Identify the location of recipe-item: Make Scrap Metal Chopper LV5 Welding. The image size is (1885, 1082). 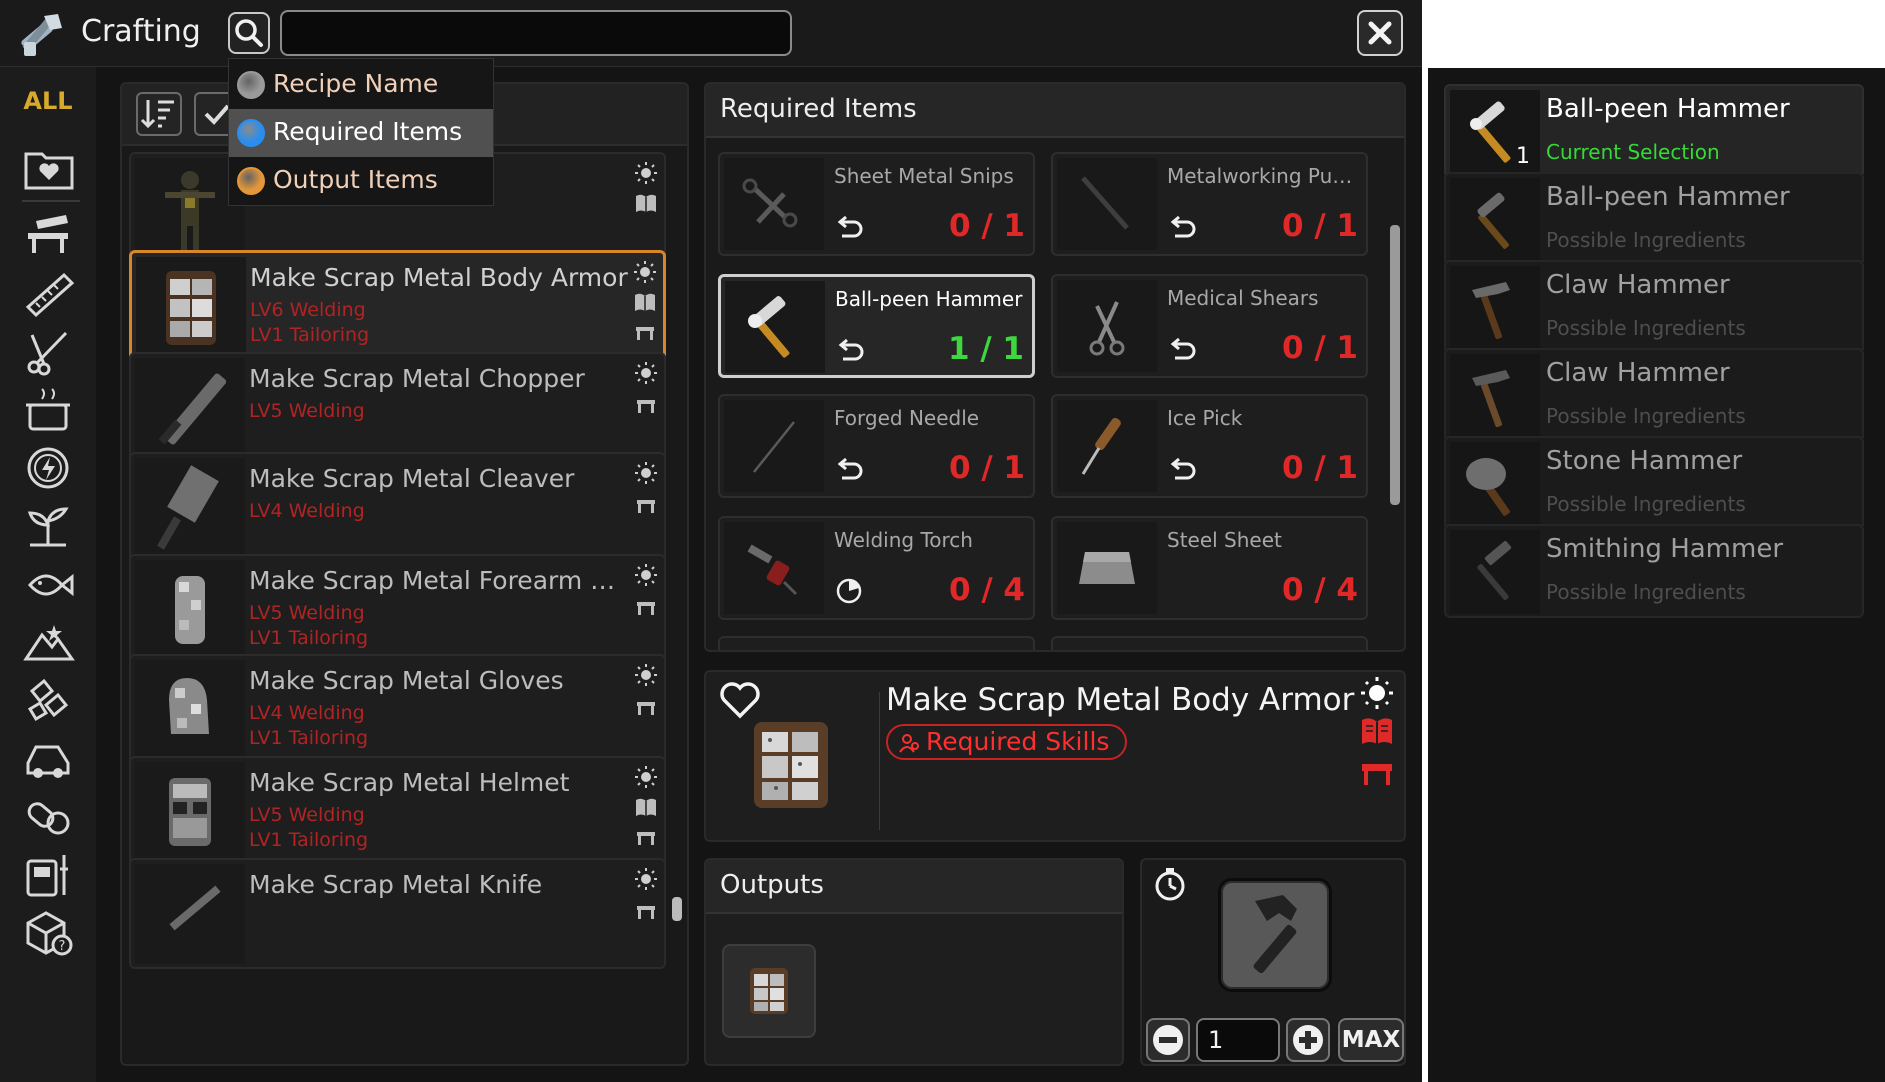
(397, 407).